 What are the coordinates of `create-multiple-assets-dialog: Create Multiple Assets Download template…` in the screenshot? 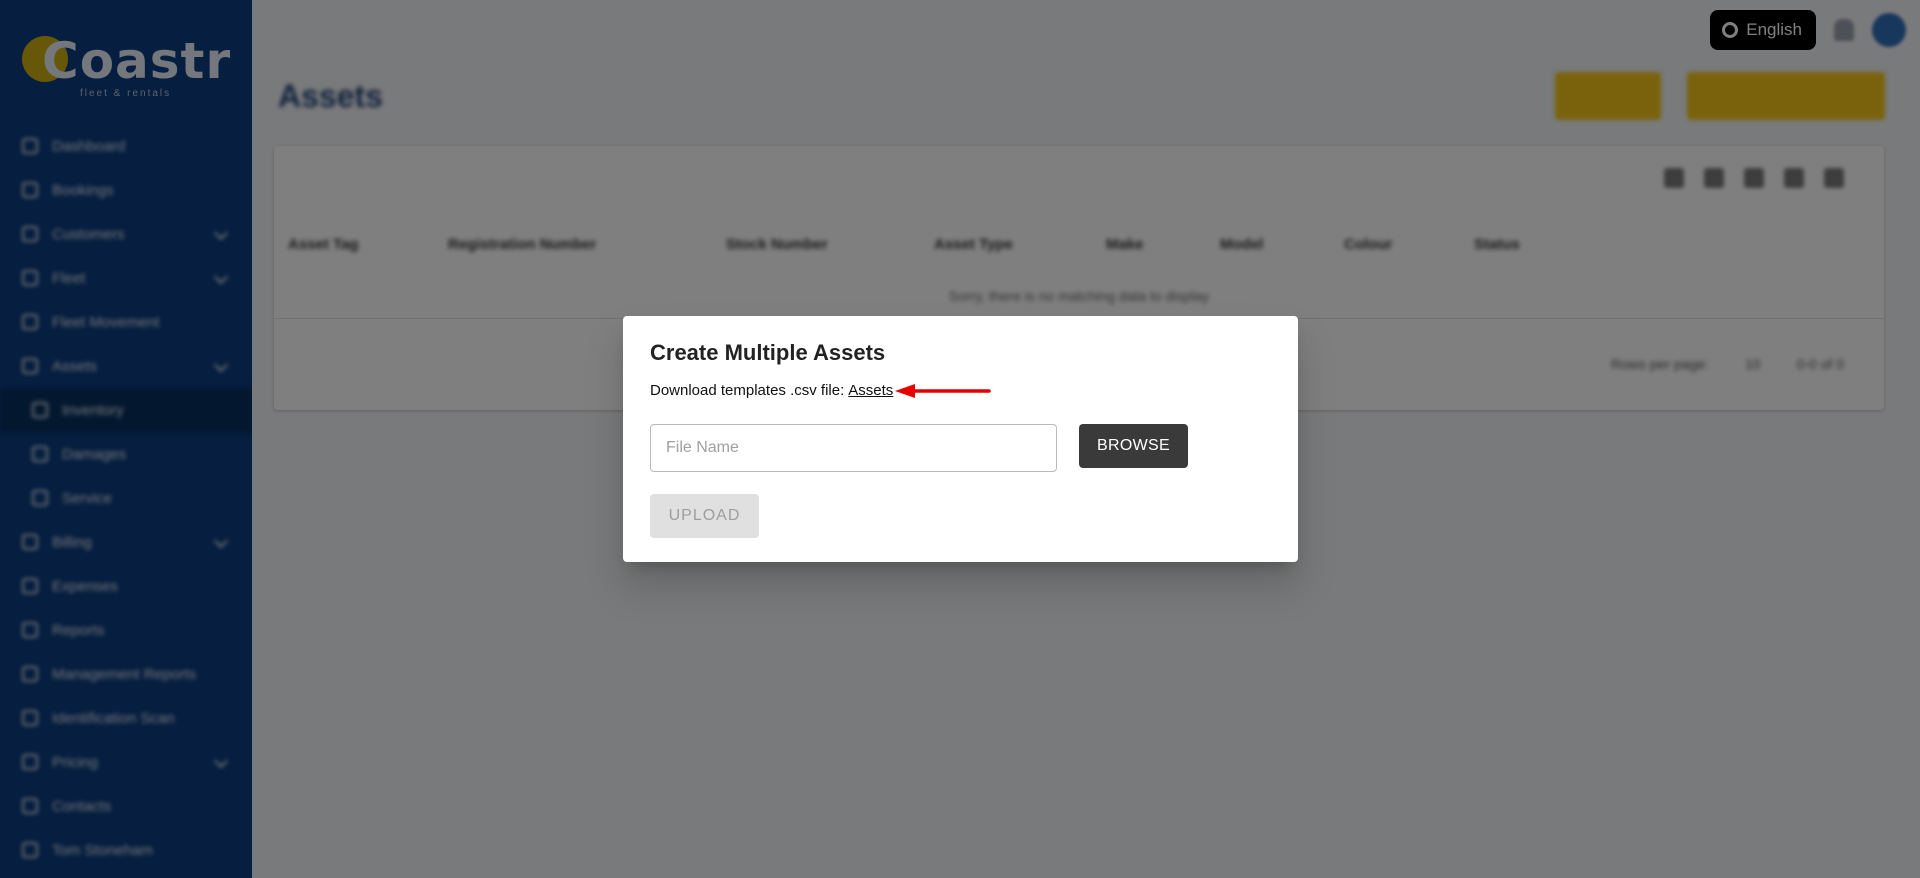 It's located at (960, 439).